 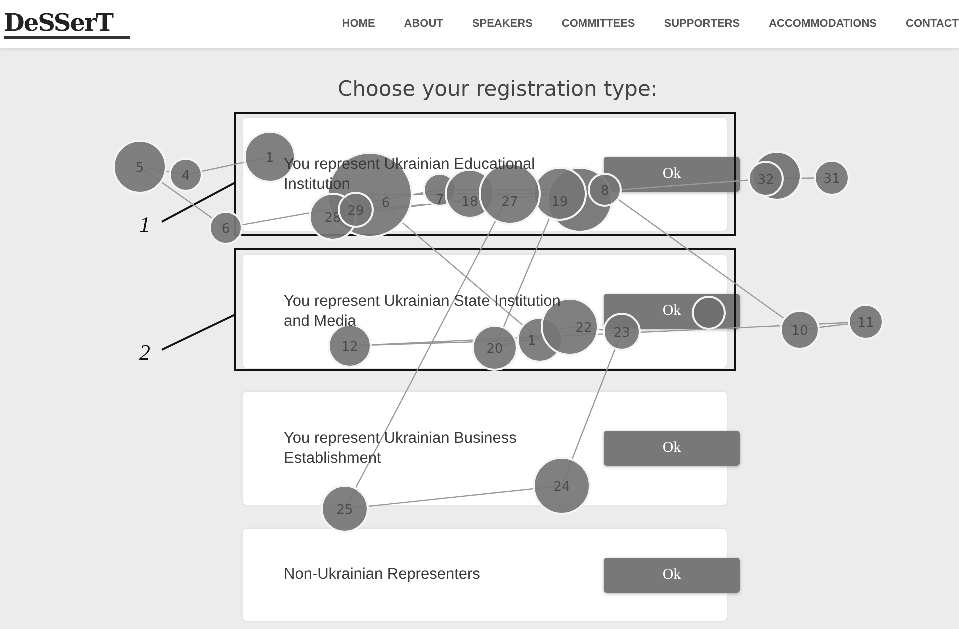 I want to click on nav-link: CONTACT, so click(x=932, y=24).